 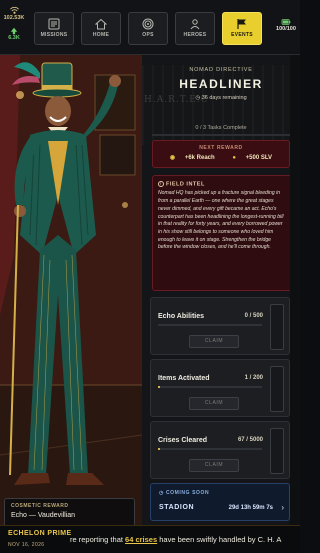 I want to click on tab-events: EVENTS, so click(x=242, y=28).